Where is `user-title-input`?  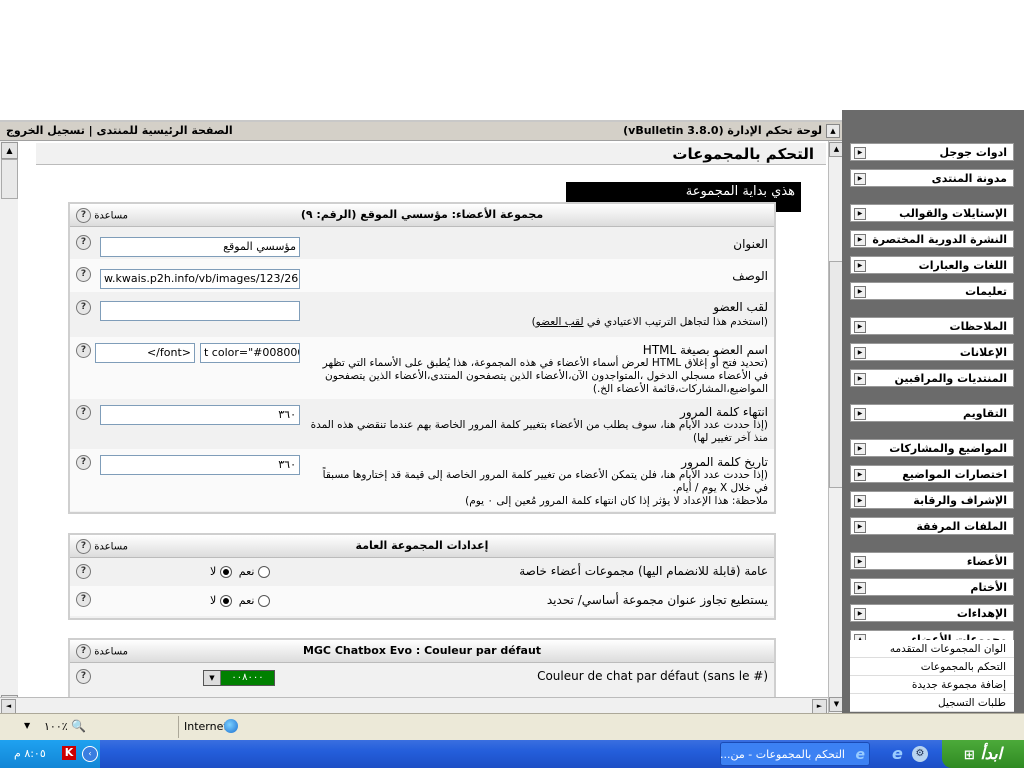 user-title-input is located at coordinates (200, 311).